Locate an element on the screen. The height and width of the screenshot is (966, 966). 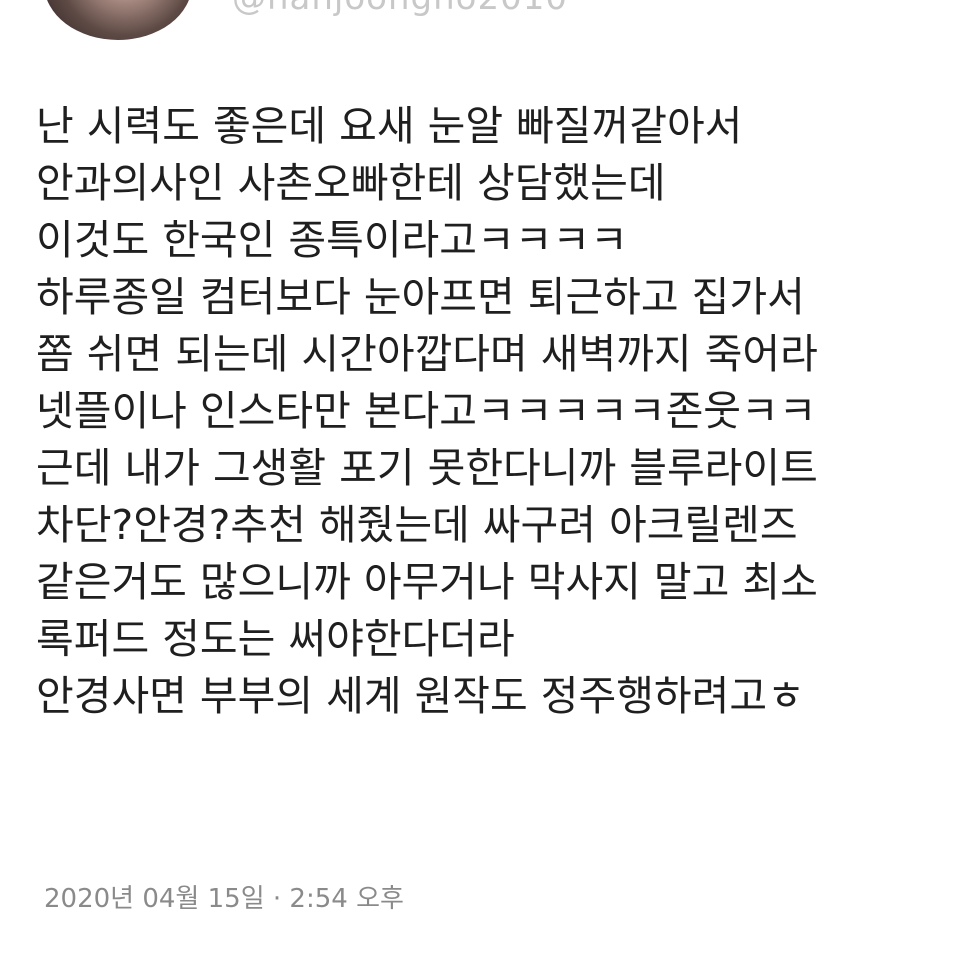
tweet-line: 이것도 한국인 종특이라고ㅋㅋㅋㅋ is located at coordinates (332, 240).